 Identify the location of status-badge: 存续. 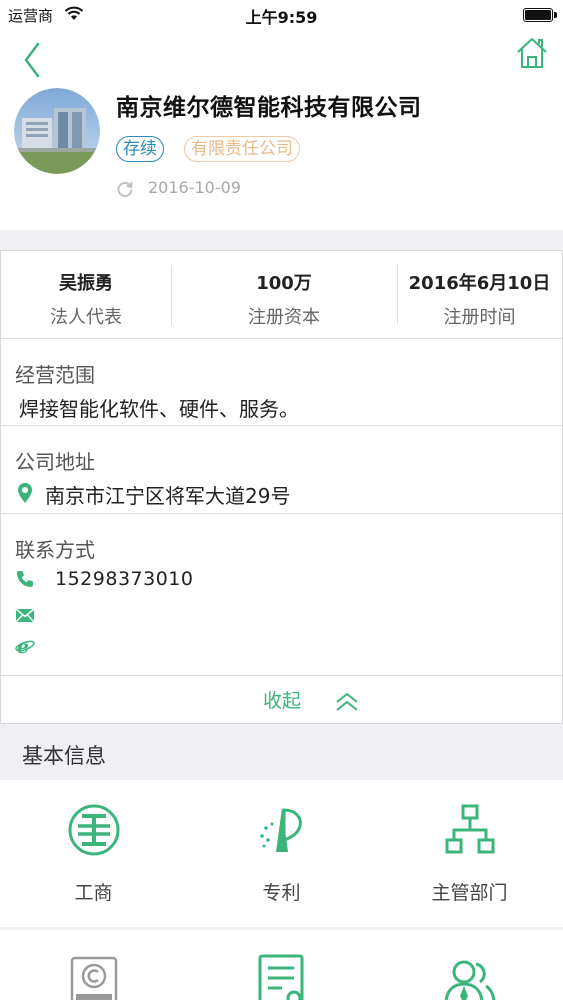
(140, 149).